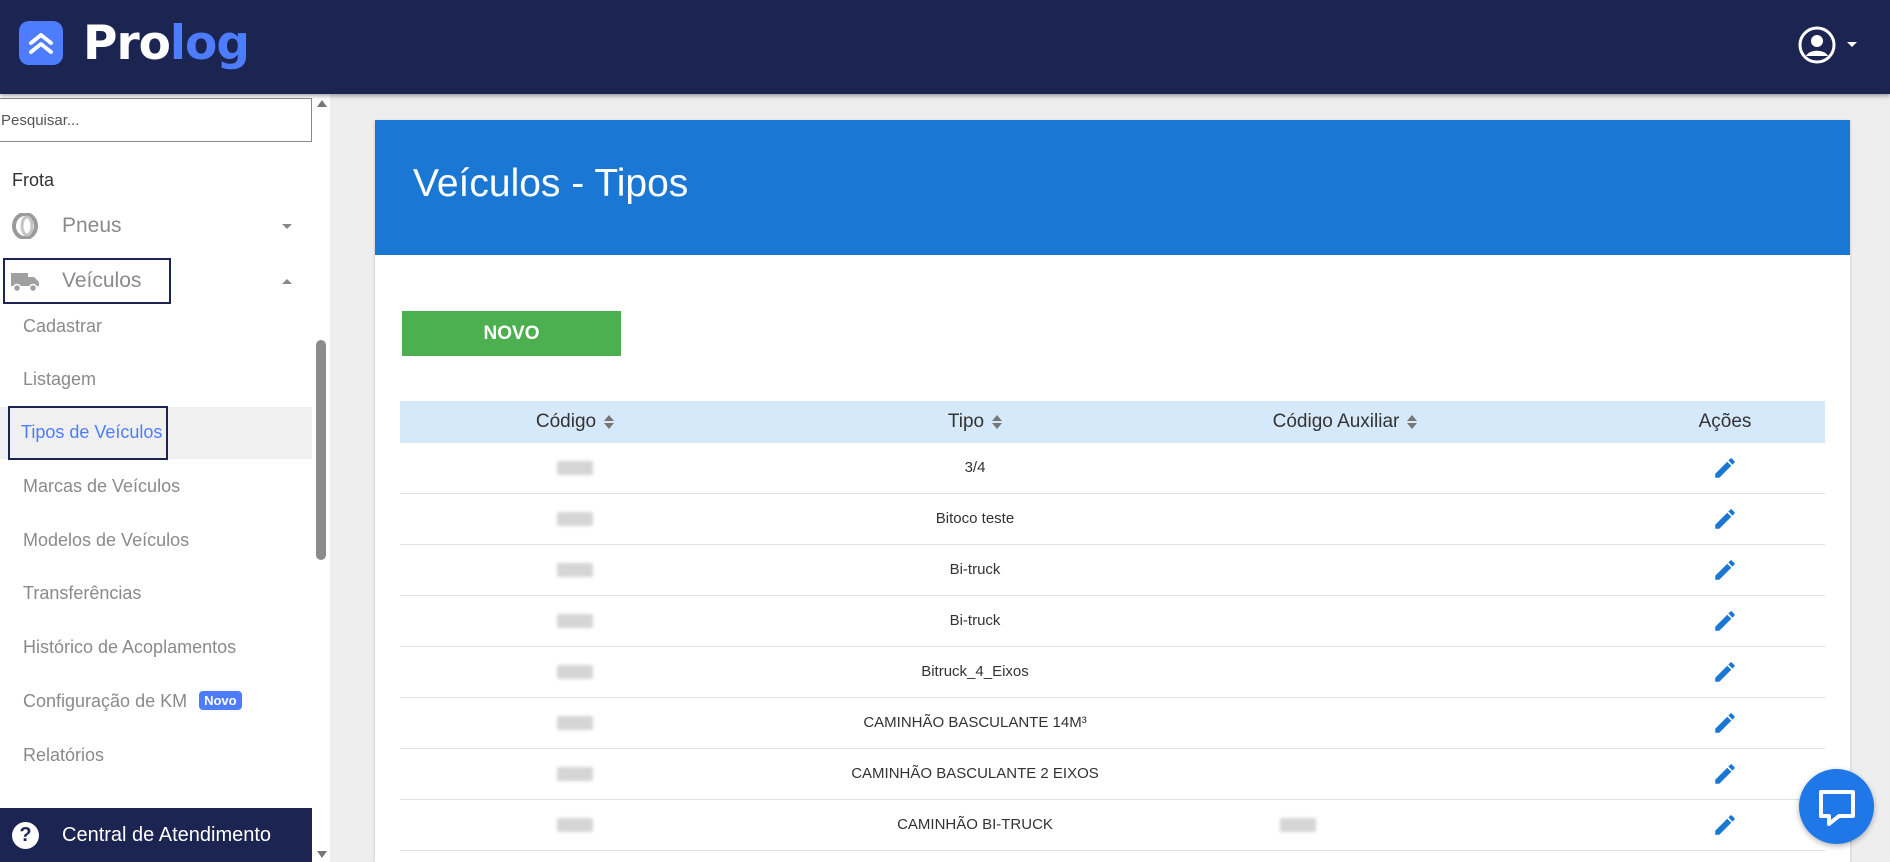 This screenshot has width=1890, height=862. I want to click on cell-tipo: CAMINHÃO BI-TRUCK, so click(975, 824).